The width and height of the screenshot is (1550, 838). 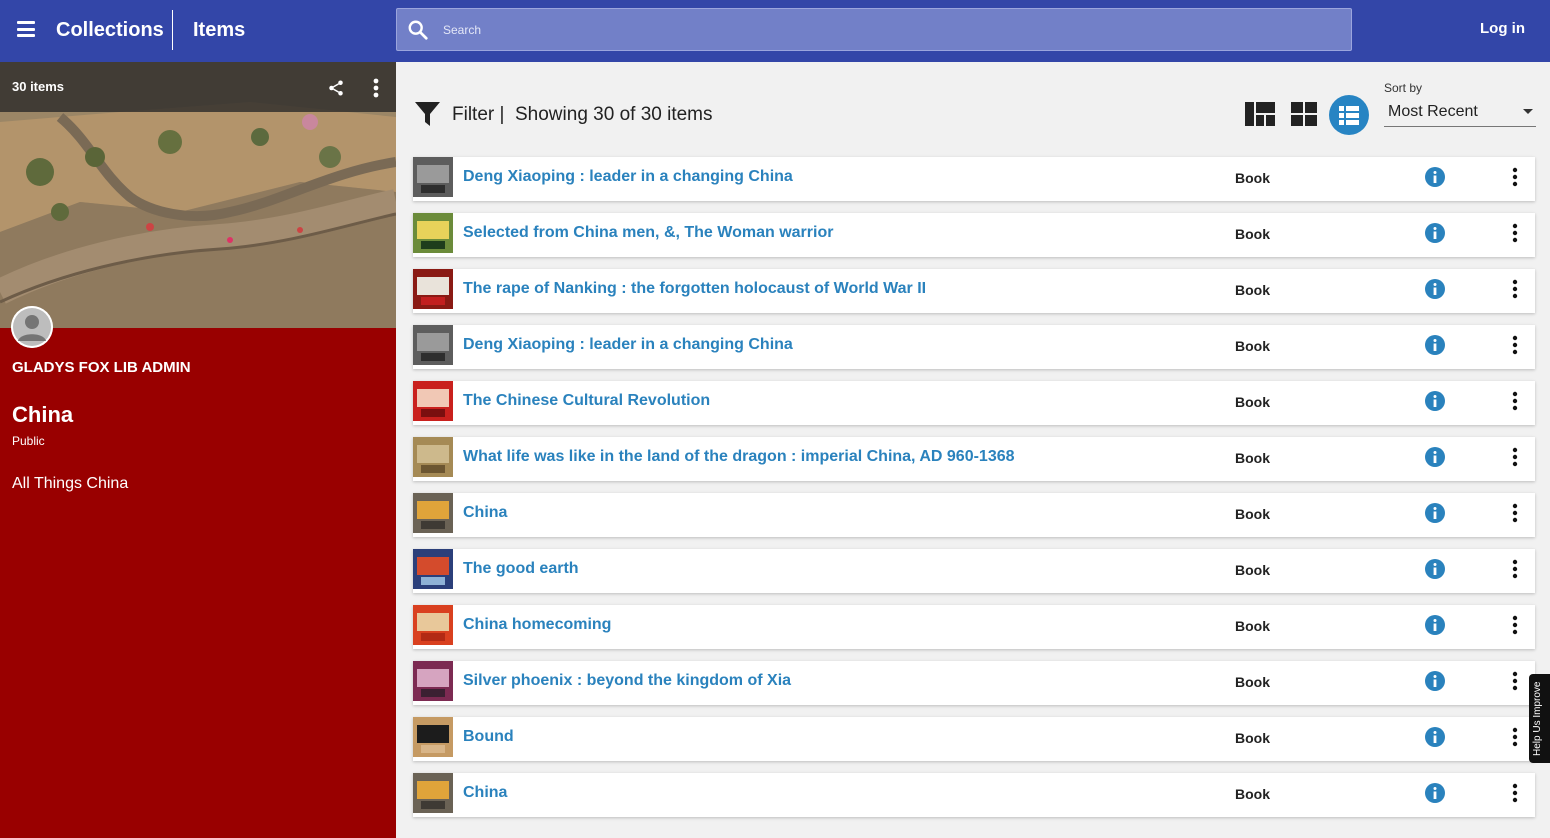 I want to click on collection-owner: GLADYS FOX LIB ADMIN, so click(x=101, y=367).